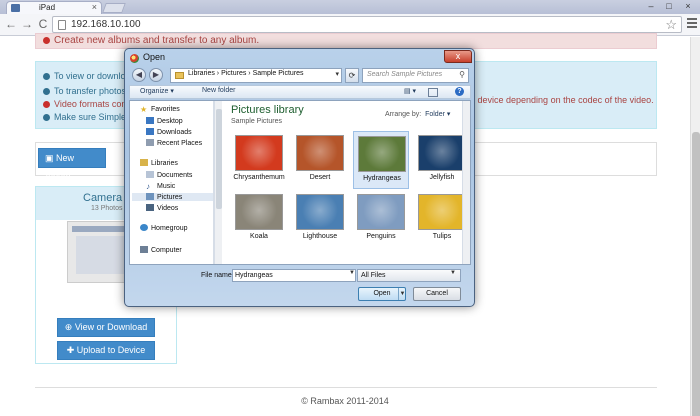 This screenshot has height=416, width=700. Describe the element at coordinates (218, 182) in the screenshot. I see `navigation-scrollbar` at that location.